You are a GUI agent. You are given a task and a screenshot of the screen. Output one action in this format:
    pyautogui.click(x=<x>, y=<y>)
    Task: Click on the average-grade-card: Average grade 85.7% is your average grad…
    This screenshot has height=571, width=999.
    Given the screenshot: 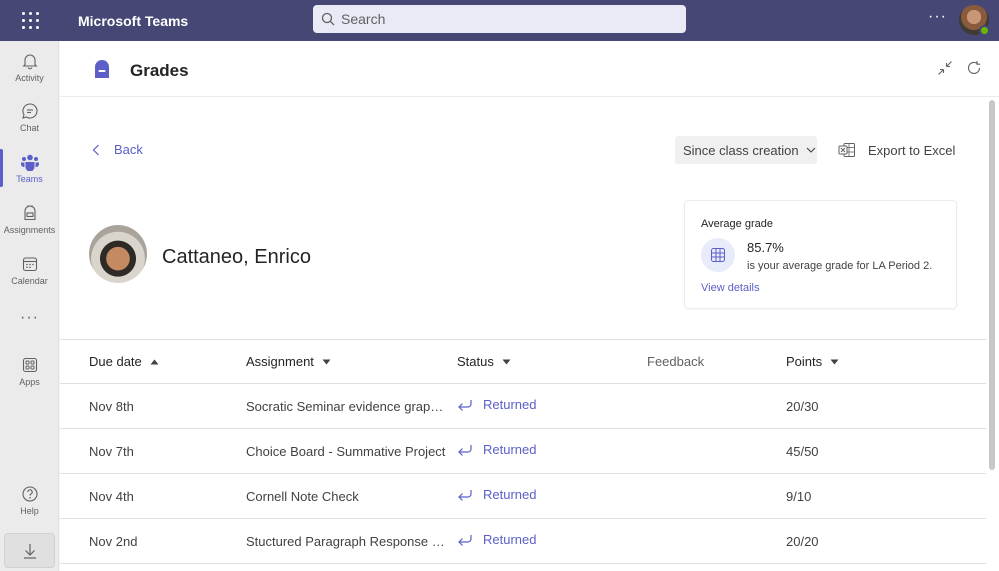 What is the action you would take?
    pyautogui.click(x=820, y=254)
    